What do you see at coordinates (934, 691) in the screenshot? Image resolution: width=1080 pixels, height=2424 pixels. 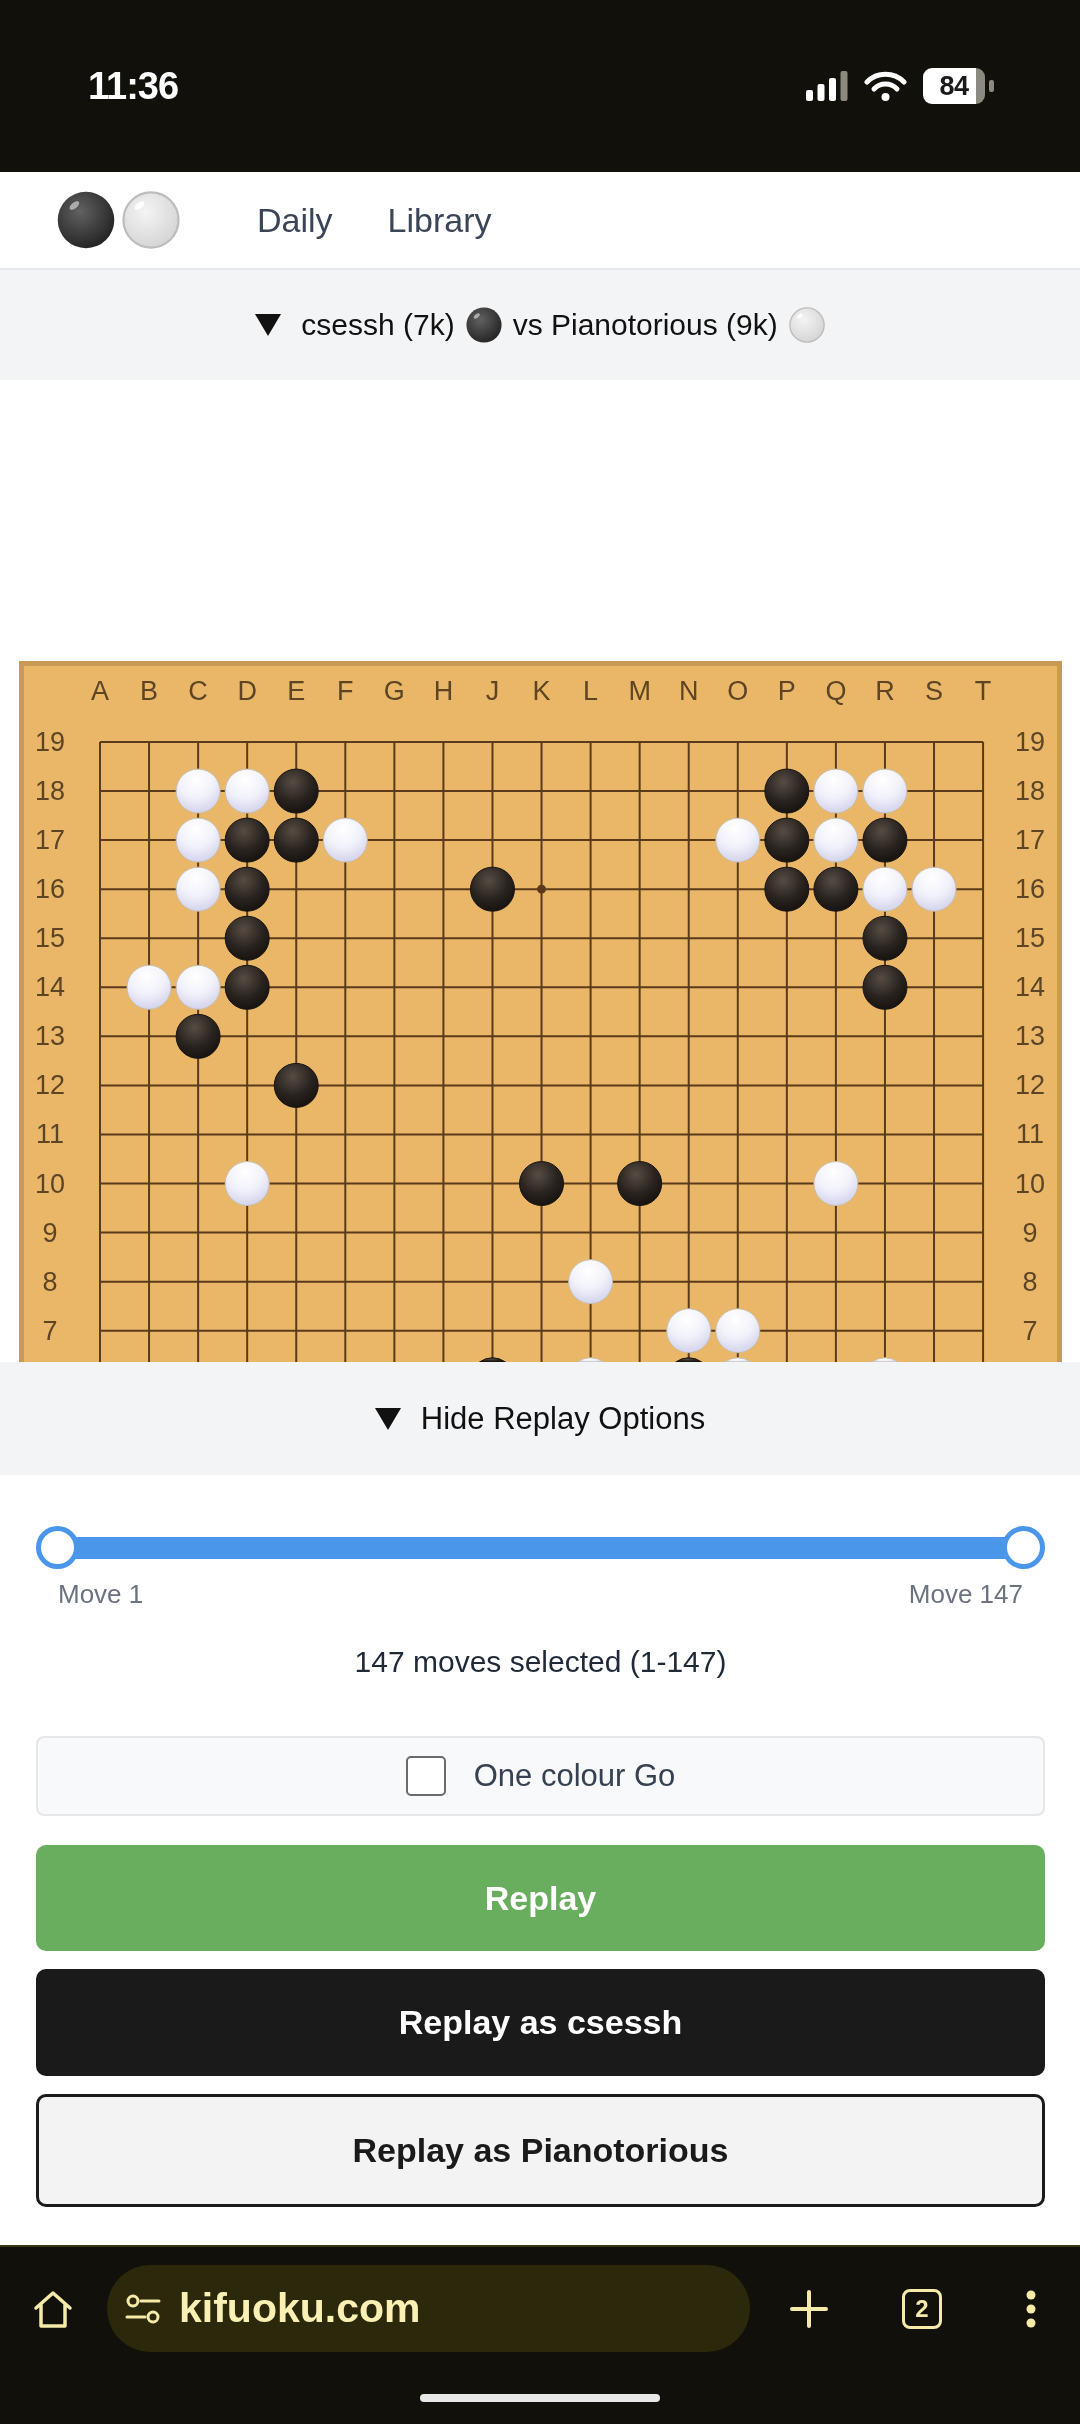 I see `column-label: S` at bounding box center [934, 691].